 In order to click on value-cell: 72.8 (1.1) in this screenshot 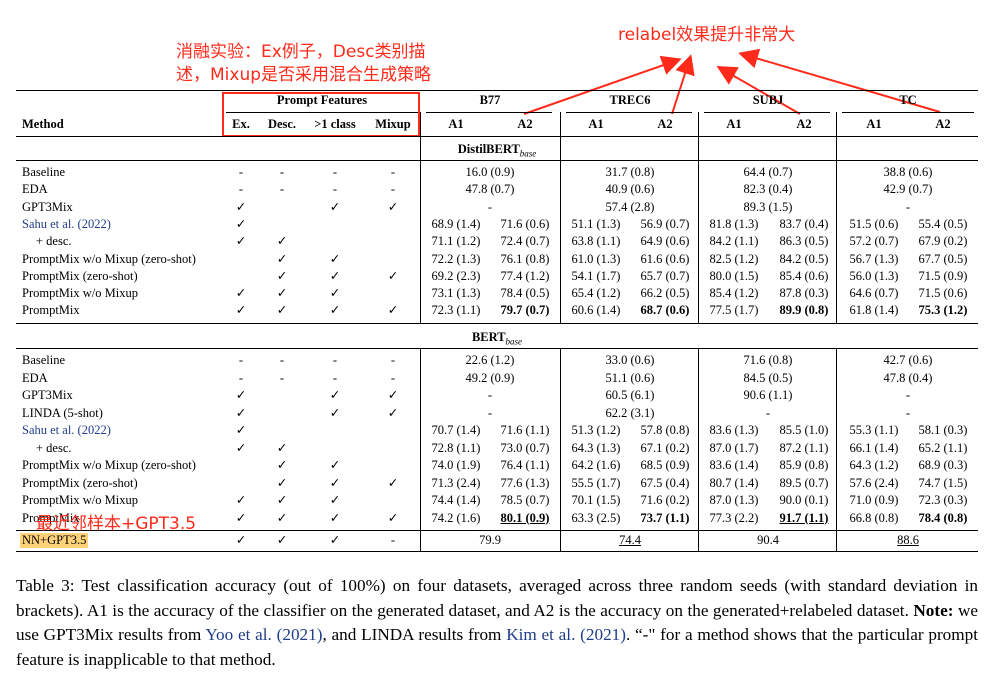, I will do `click(456, 447)`.